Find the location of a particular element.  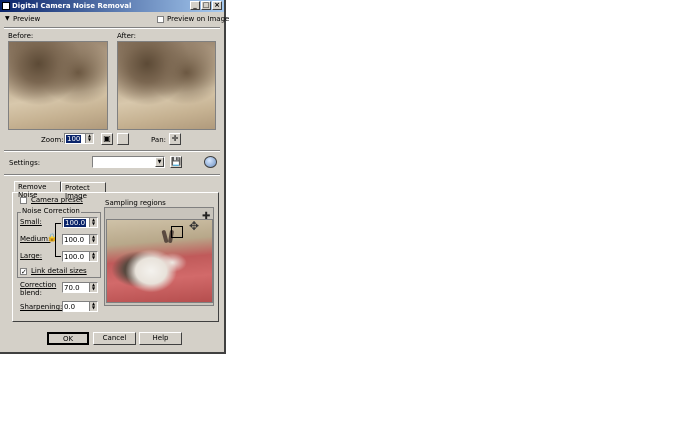

medium-label: Medium: is located at coordinates (35, 239).